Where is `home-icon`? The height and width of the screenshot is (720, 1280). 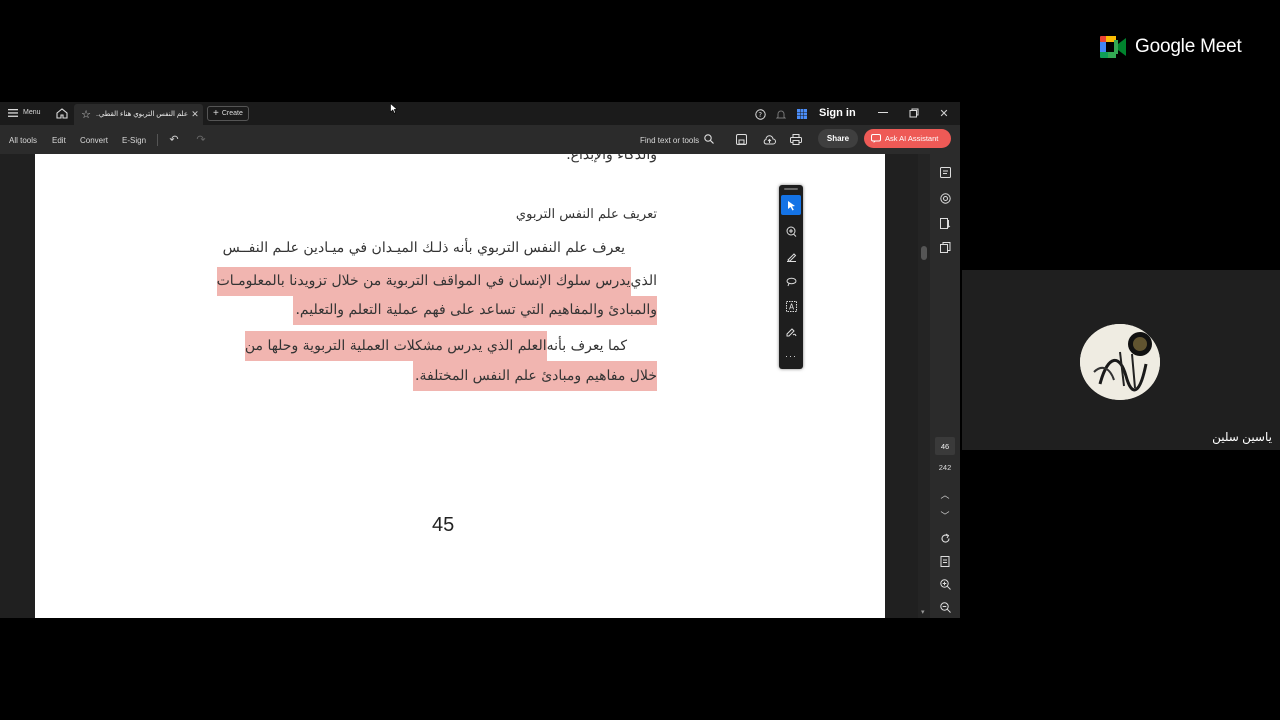 home-icon is located at coordinates (61, 113).